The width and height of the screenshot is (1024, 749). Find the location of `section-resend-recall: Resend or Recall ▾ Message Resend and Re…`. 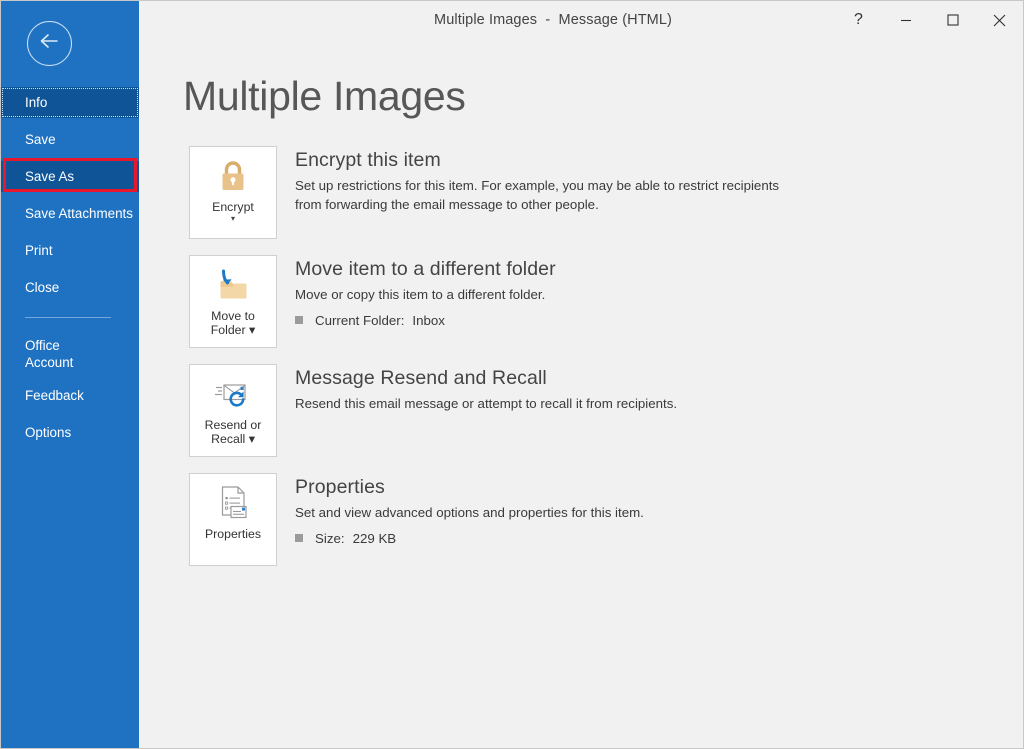

section-resend-recall: Resend or Recall ▾ Message Resend and Re… is located at coordinates (591, 410).